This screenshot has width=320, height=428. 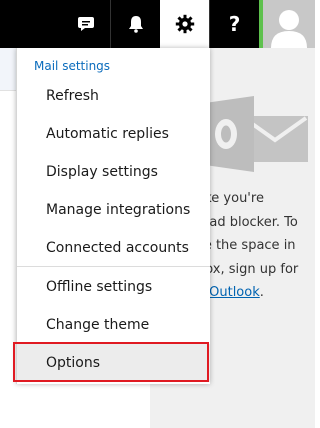 What do you see at coordinates (246, 245) in the screenshot?
I see `ad-text-line: ze the space in` at bounding box center [246, 245].